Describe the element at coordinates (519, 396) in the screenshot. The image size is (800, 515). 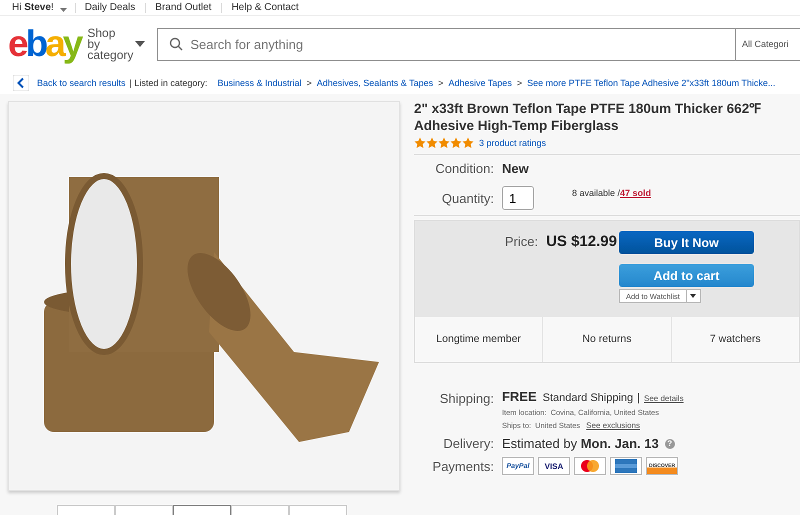
I see `shipping-cost: FREE` at that location.